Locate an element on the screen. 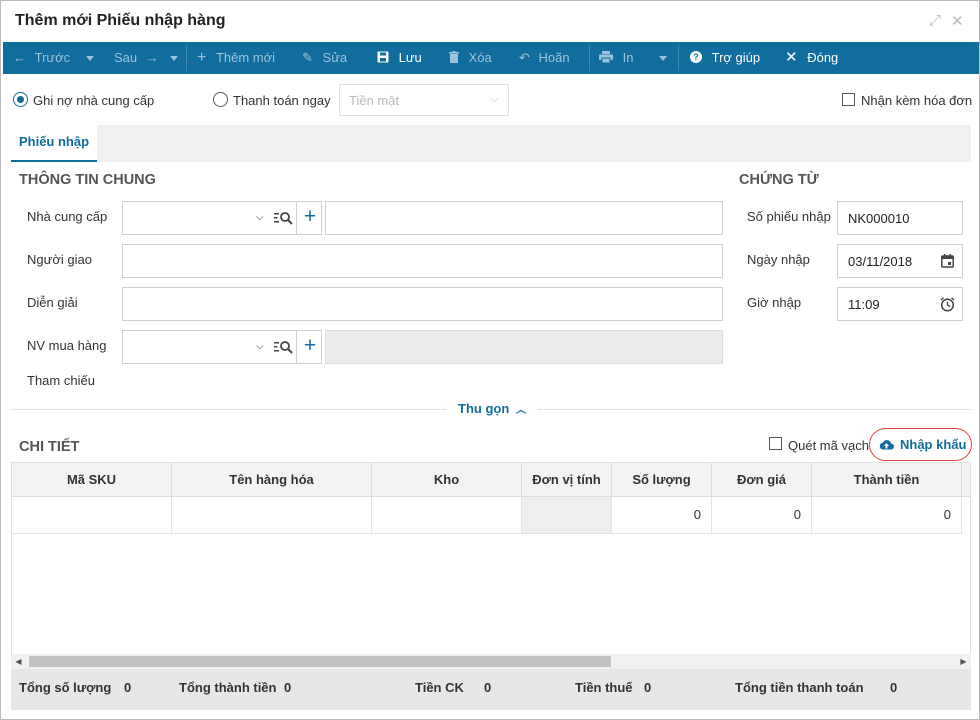  total-amount-value: 0 is located at coordinates (288, 687).